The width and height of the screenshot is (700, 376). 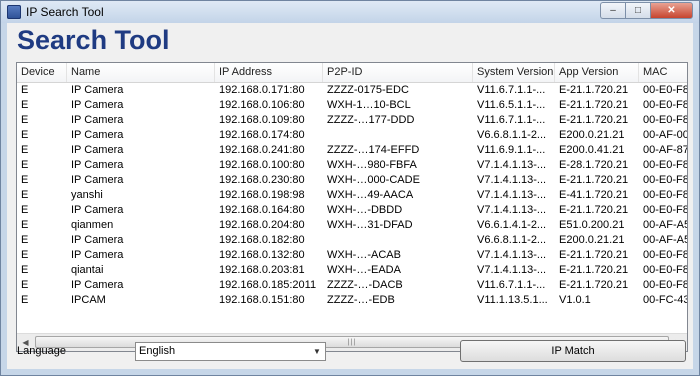 I want to click on cell-ip-address: 192.168.0.132:80, so click(x=262, y=255).